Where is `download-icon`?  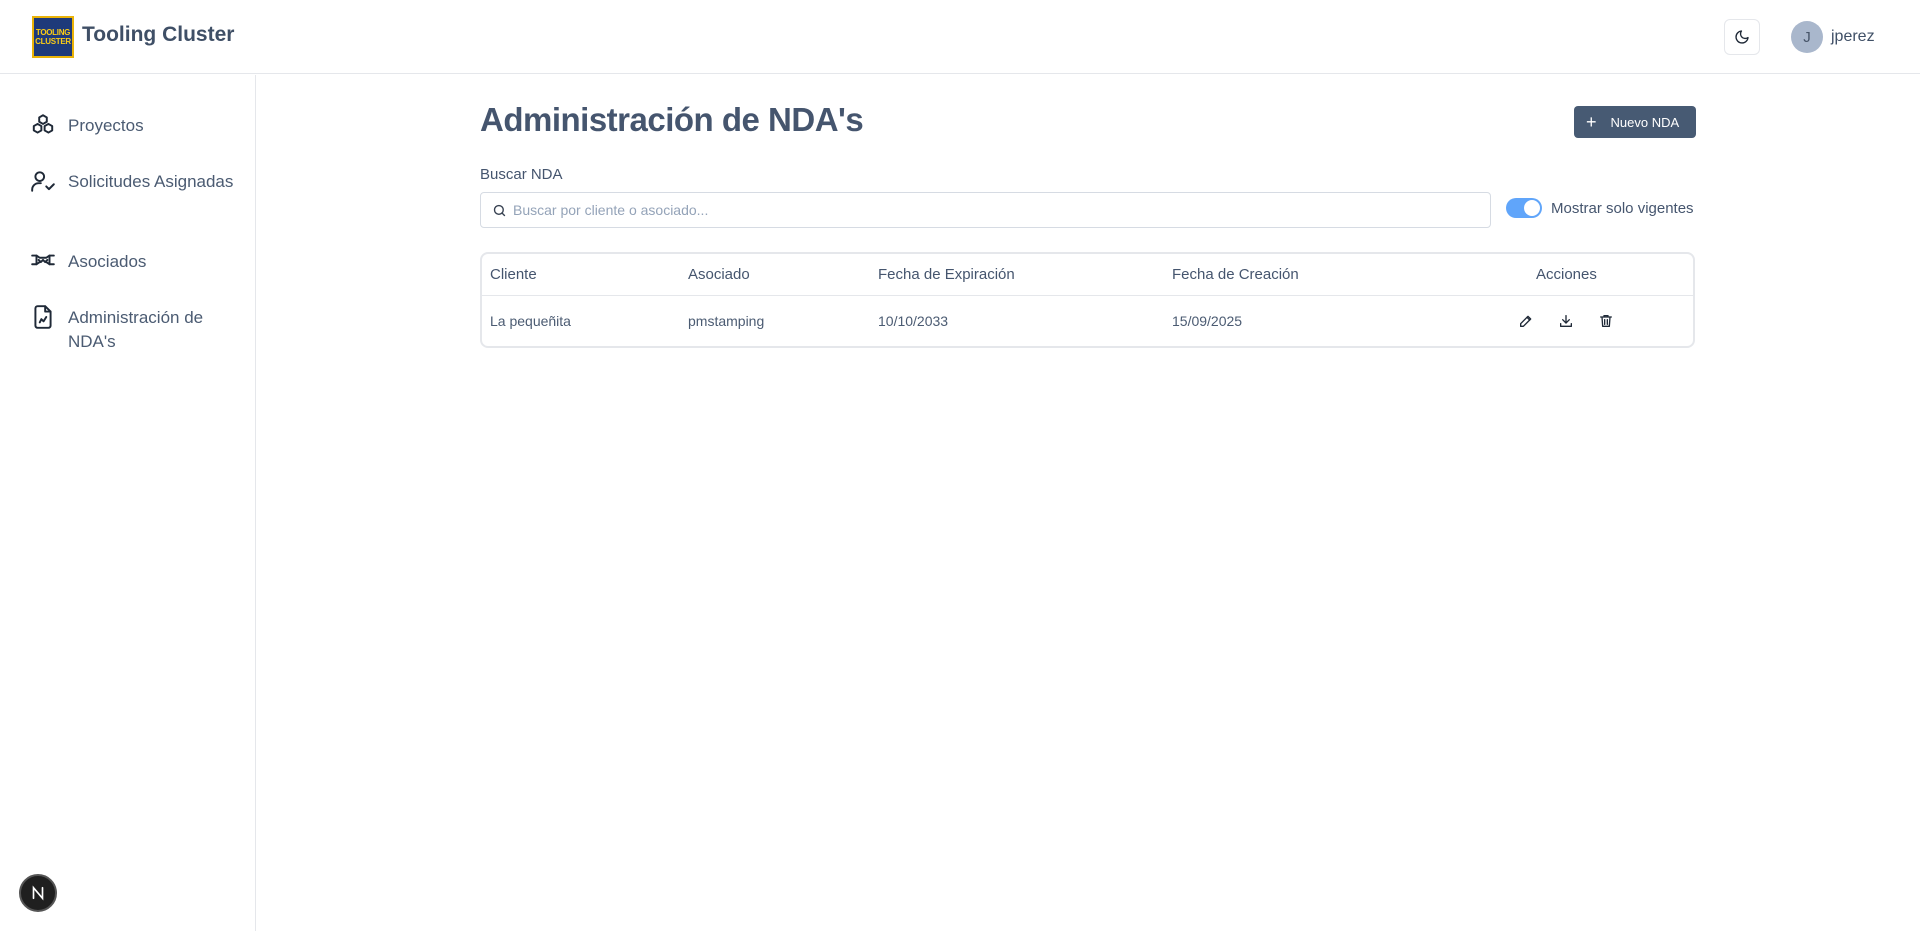 download-icon is located at coordinates (1566, 321).